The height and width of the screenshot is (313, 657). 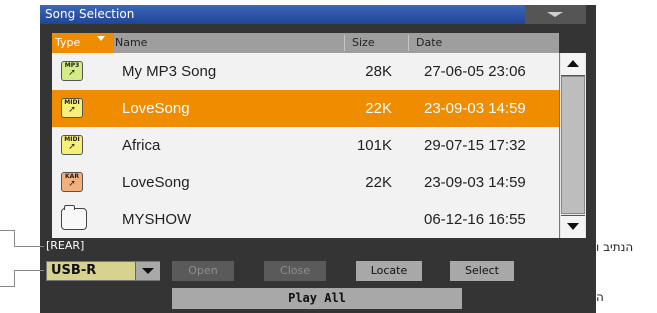 I want to click on scroll-thumb, so click(x=573, y=145).